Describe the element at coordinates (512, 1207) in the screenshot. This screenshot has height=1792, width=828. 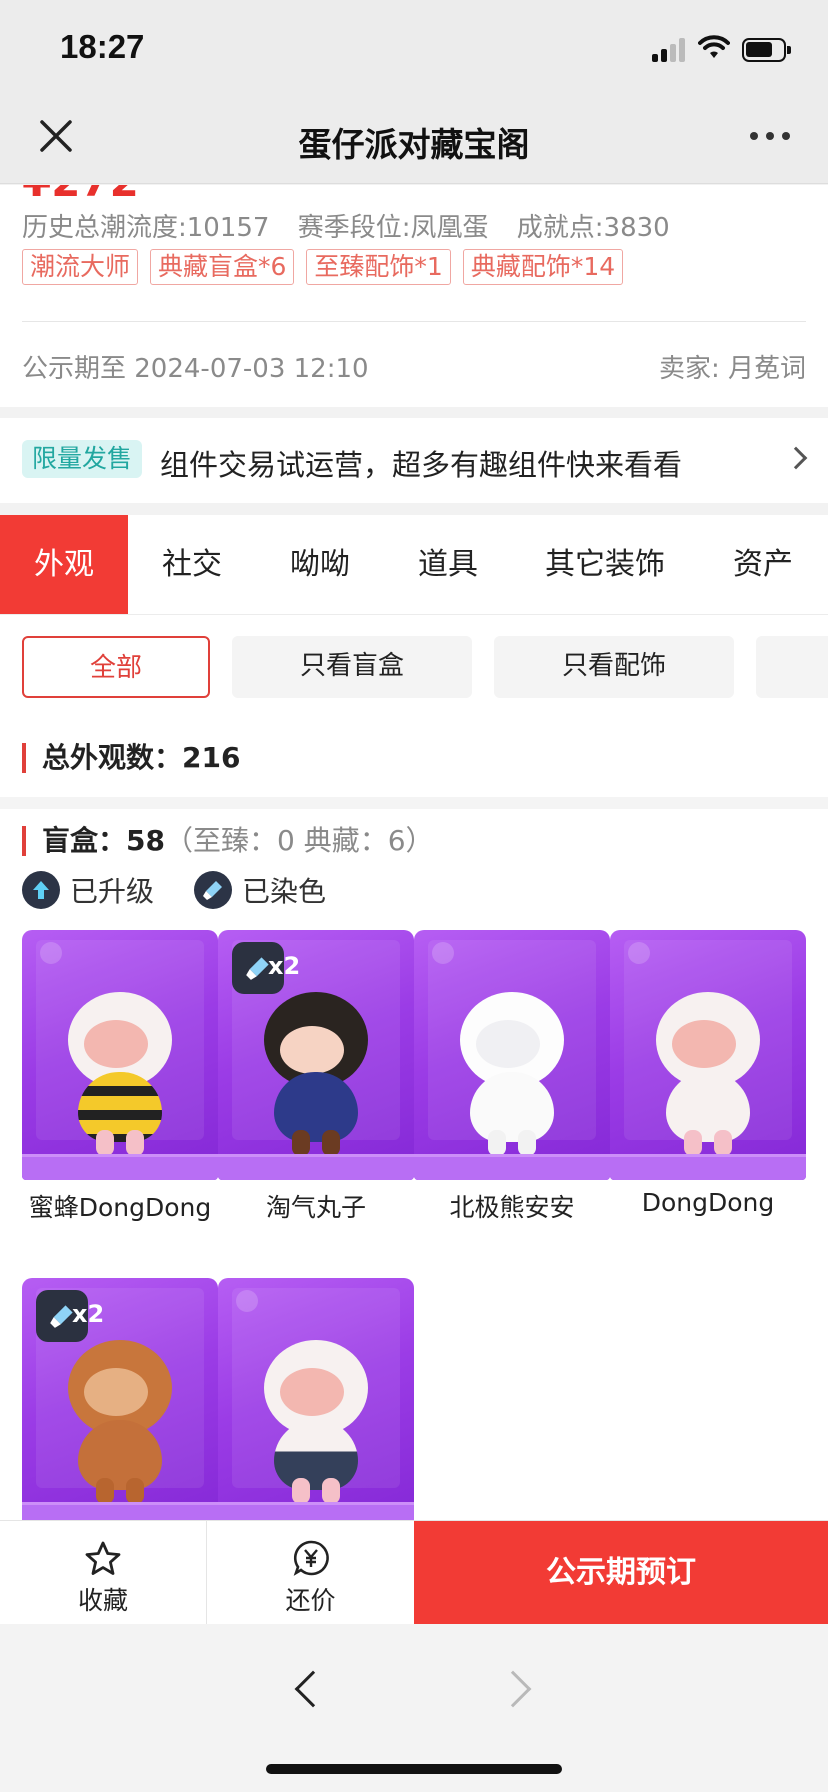
I see `item-name: 北极熊安安` at that location.